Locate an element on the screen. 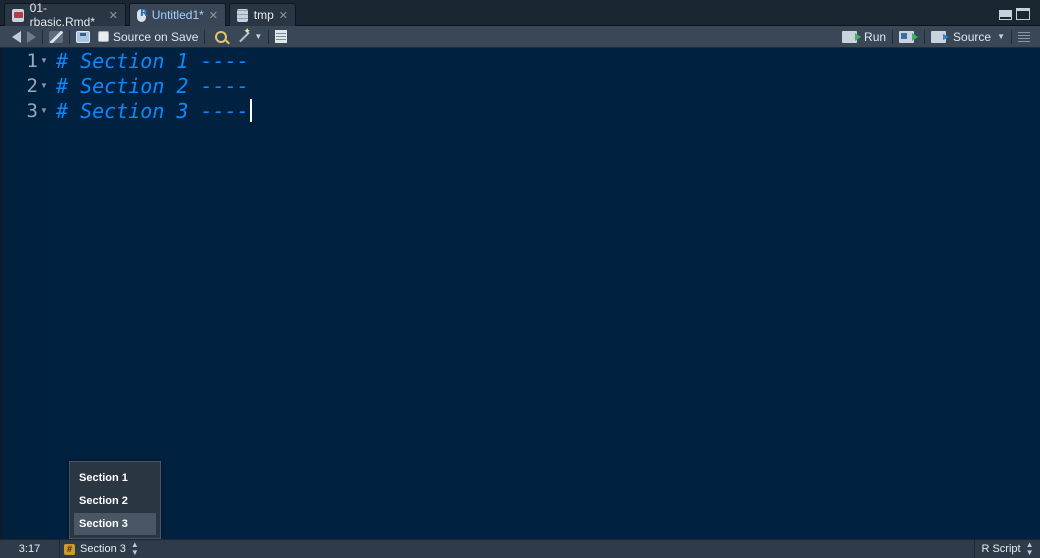 The image size is (1040, 558). document-outline-button is located at coordinates (1024, 37).